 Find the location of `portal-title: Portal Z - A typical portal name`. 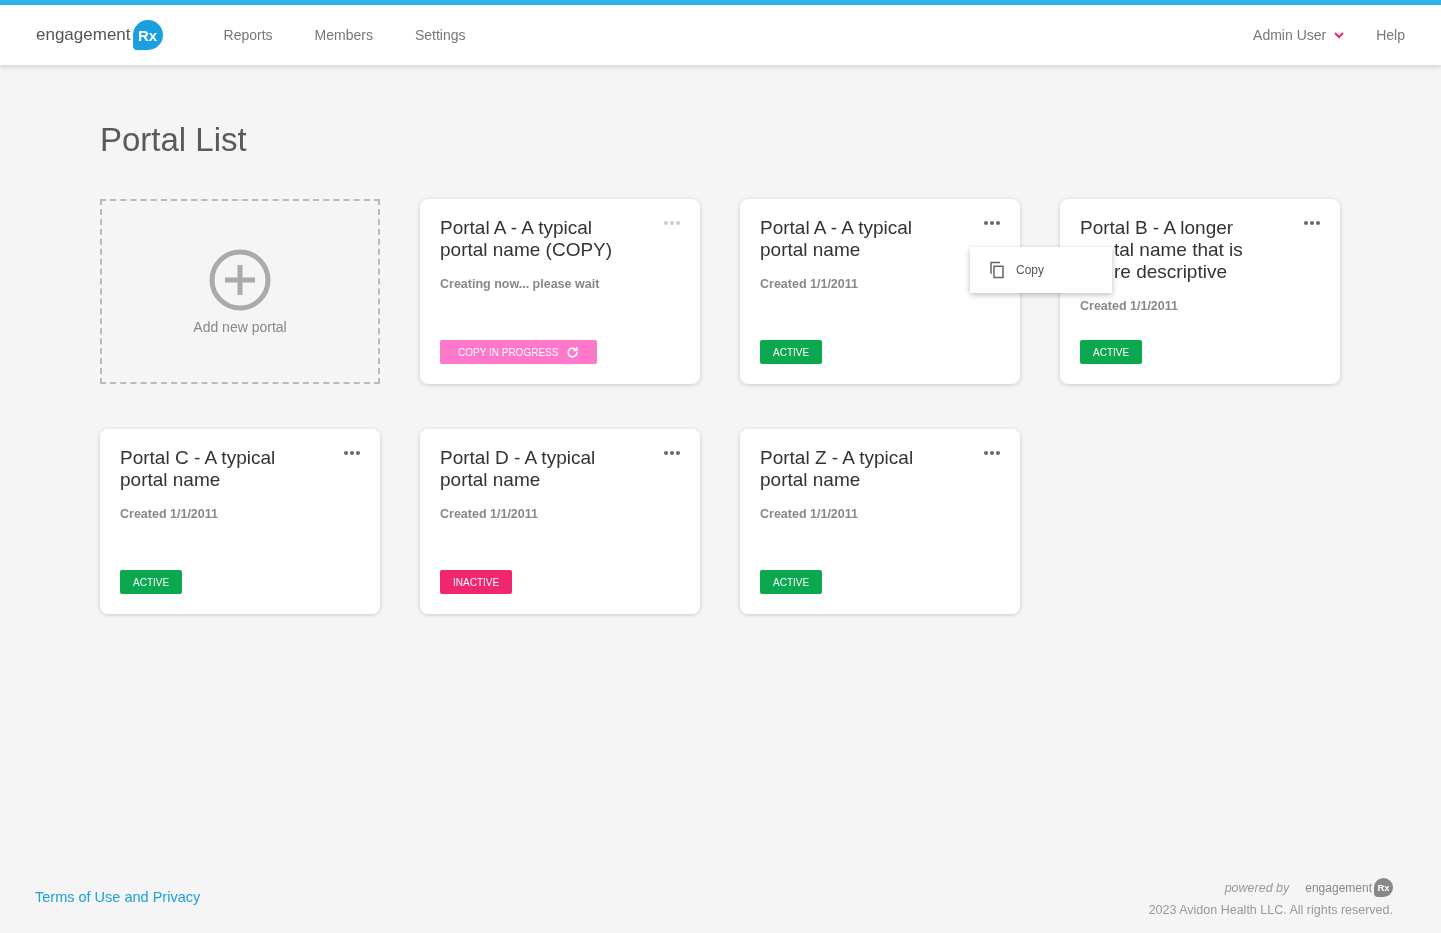

portal-title: Portal Z - A typical portal name is located at coordinates (837, 469).